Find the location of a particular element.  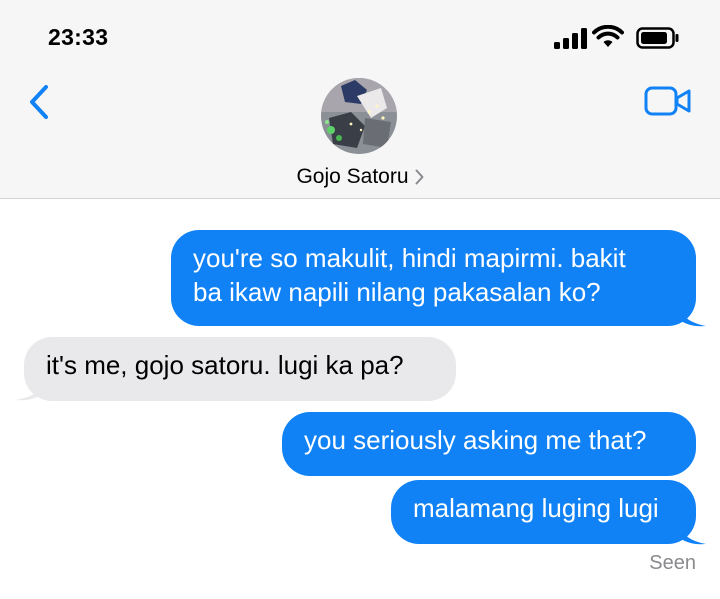

message-text: you seriously asking me that? is located at coordinates (475, 440).